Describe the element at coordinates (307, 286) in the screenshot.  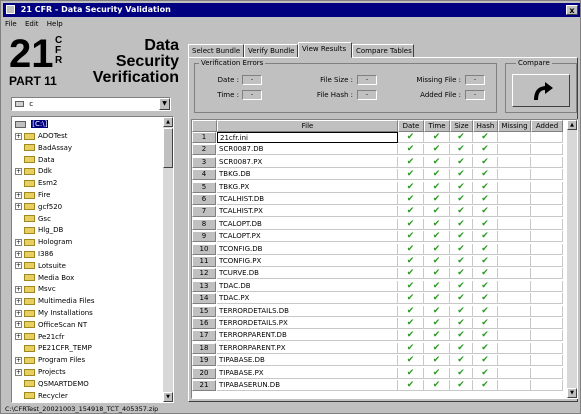
I see `file-cell: TDAC.DB` at that location.